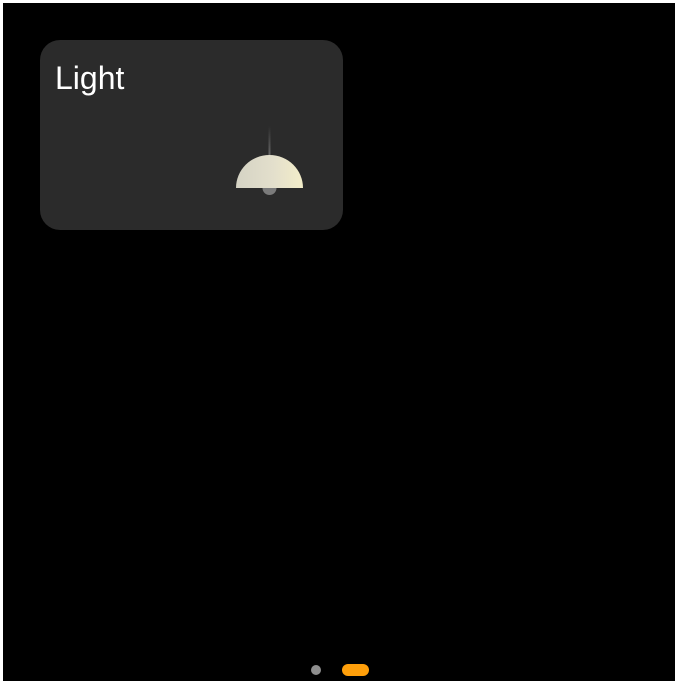 This screenshot has width=678, height=684. Describe the element at coordinates (339, 670) in the screenshot. I see `page-indicator` at that location.